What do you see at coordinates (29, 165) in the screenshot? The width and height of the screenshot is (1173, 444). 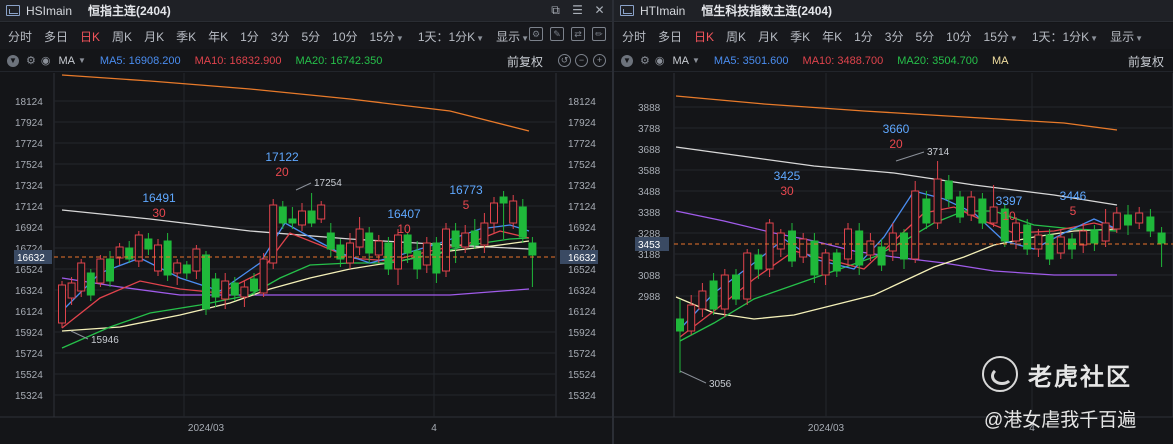 I see `price-tick-label: 17524` at bounding box center [29, 165].